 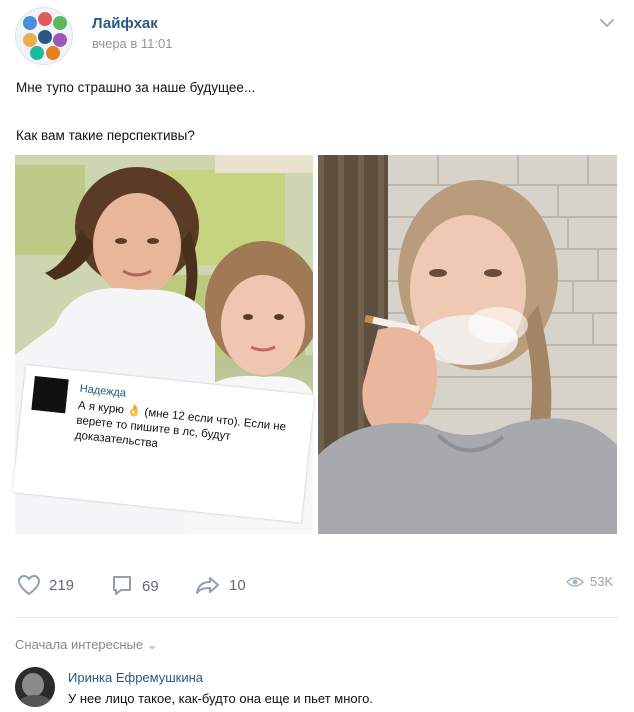 What do you see at coordinates (237, 585) in the screenshot?
I see `share-count: 10` at bounding box center [237, 585].